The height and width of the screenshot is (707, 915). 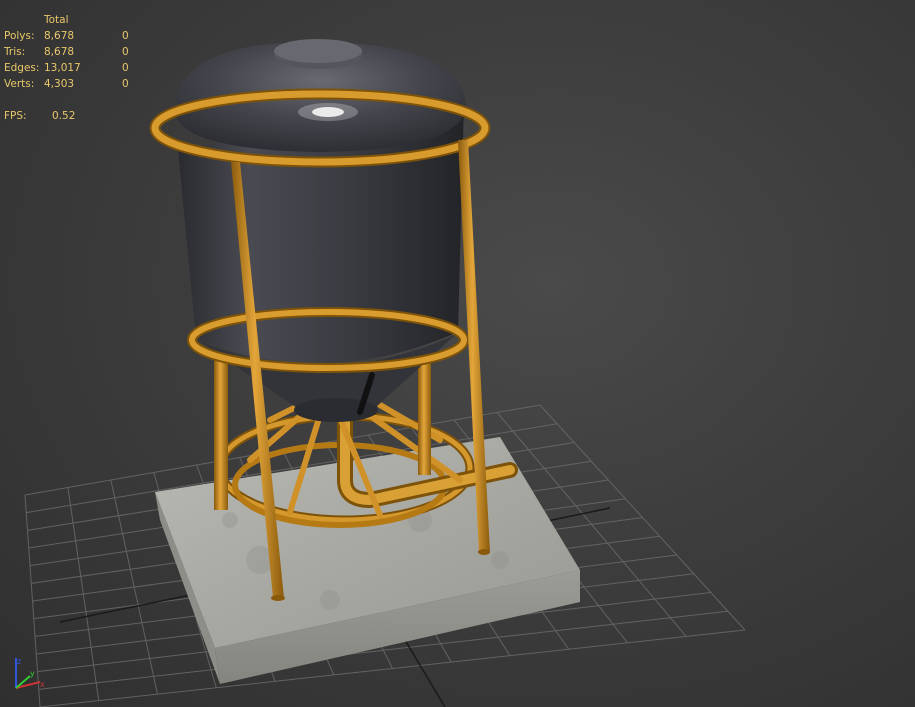 What do you see at coordinates (19, 84) in the screenshot?
I see `stats-label: Verts:` at bounding box center [19, 84].